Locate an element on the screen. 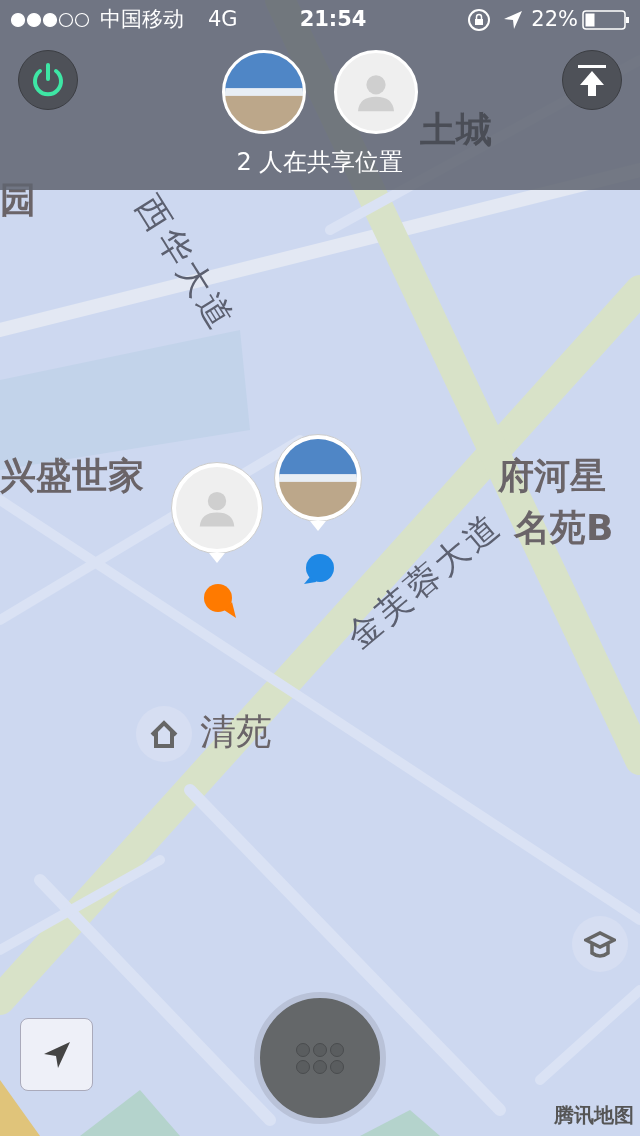 The image size is (640, 1136). sand-area is located at coordinates (20, 1108).